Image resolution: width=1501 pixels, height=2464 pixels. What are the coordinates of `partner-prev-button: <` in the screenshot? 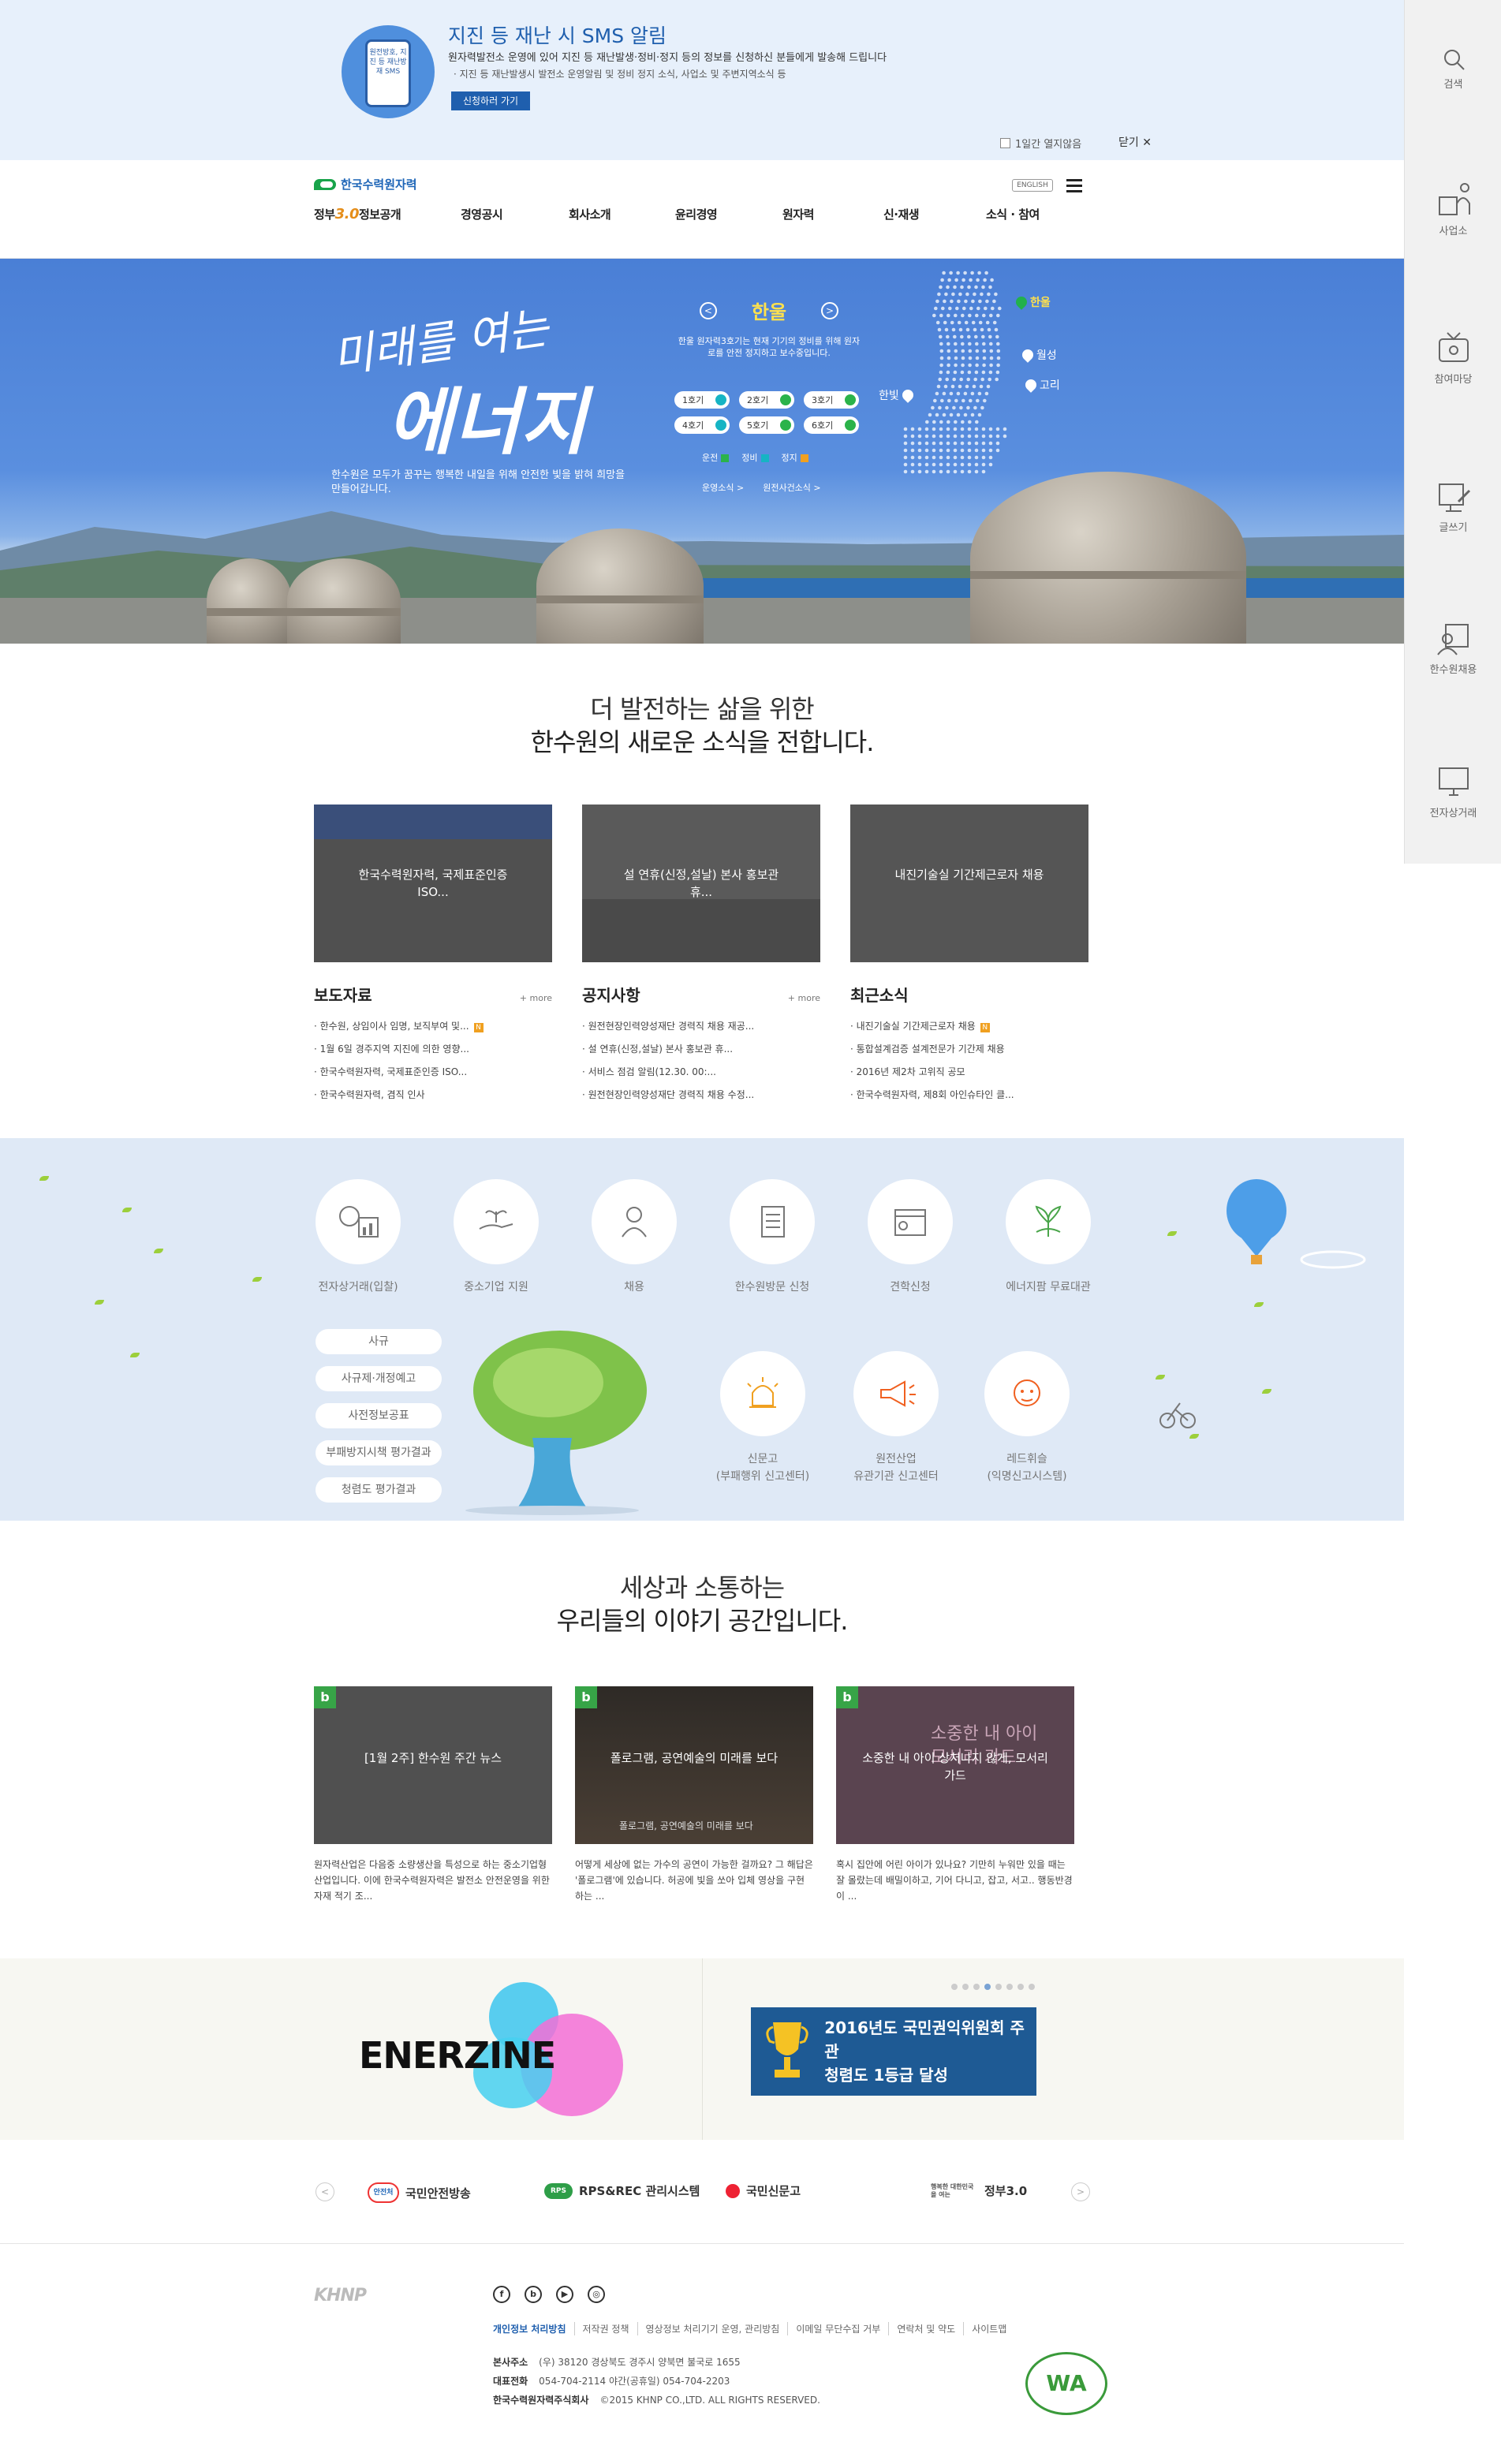 It's located at (325, 2191).